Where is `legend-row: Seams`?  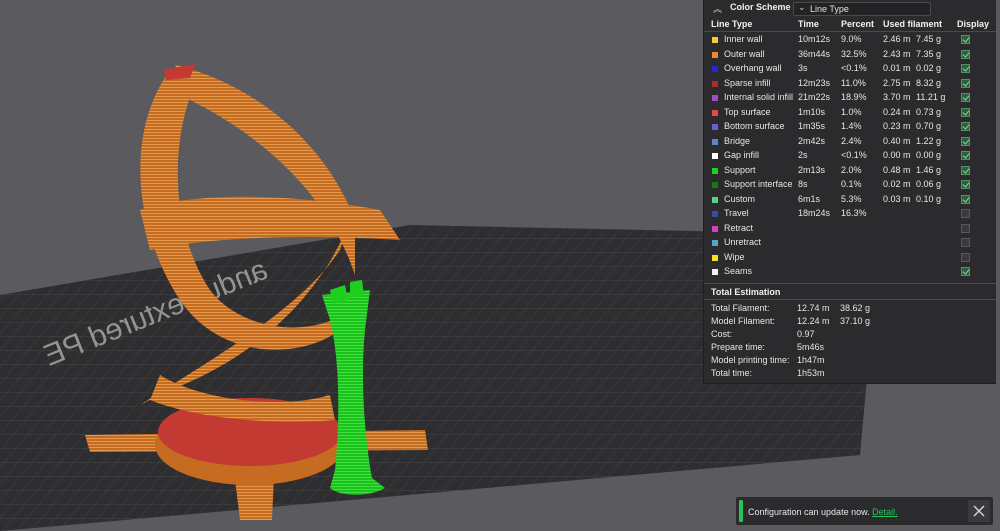
legend-row: Seams is located at coordinates (850, 272).